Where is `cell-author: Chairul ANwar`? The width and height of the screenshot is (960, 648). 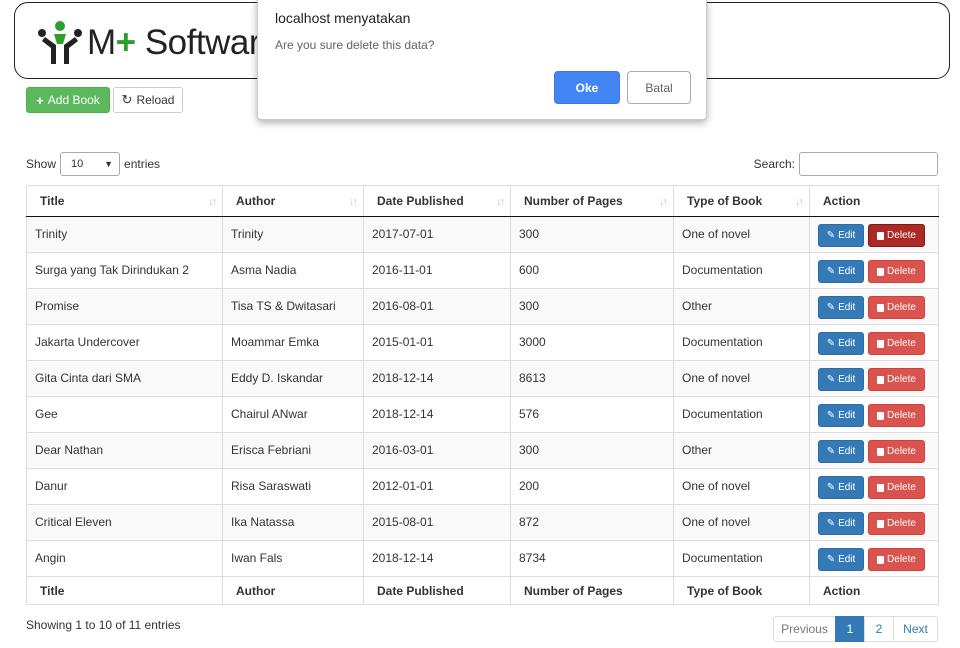
cell-author: Chairul ANwar is located at coordinates (293, 414).